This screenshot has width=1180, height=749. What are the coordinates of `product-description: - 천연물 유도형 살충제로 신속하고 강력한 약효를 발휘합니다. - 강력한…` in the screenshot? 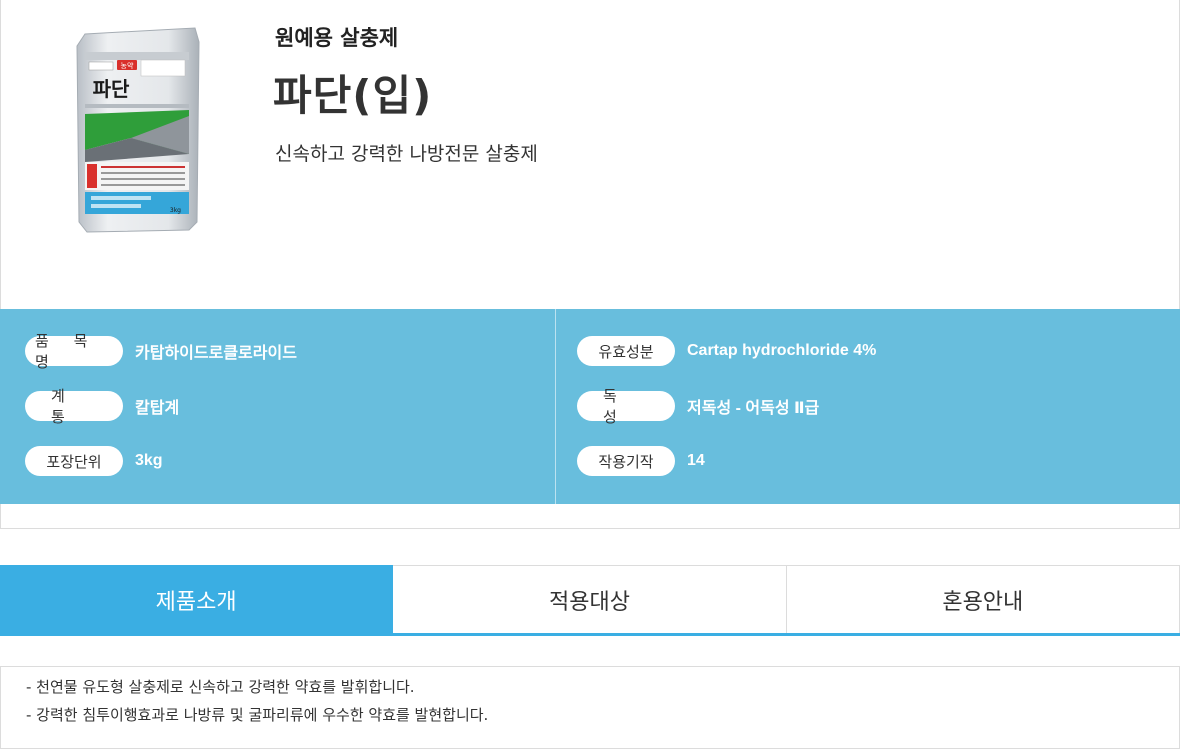 It's located at (590, 707).